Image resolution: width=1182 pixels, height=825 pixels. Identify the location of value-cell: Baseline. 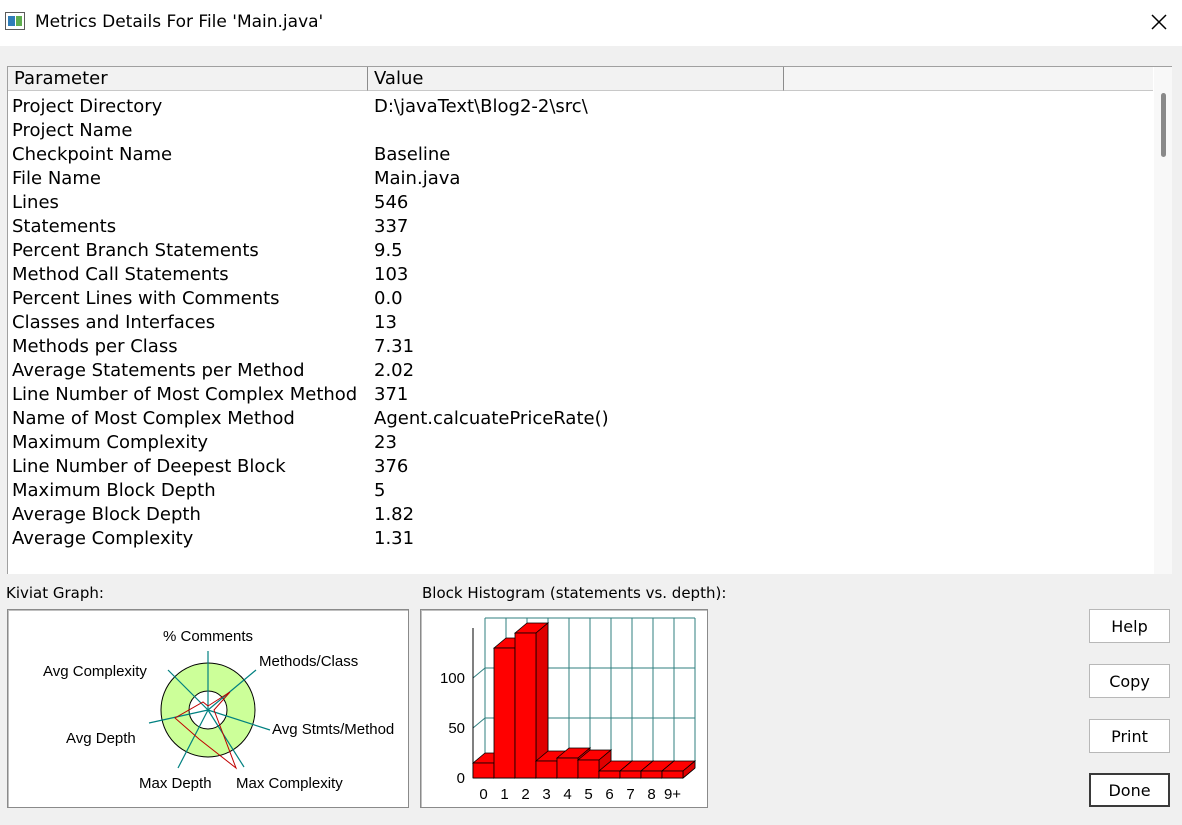
(412, 154).